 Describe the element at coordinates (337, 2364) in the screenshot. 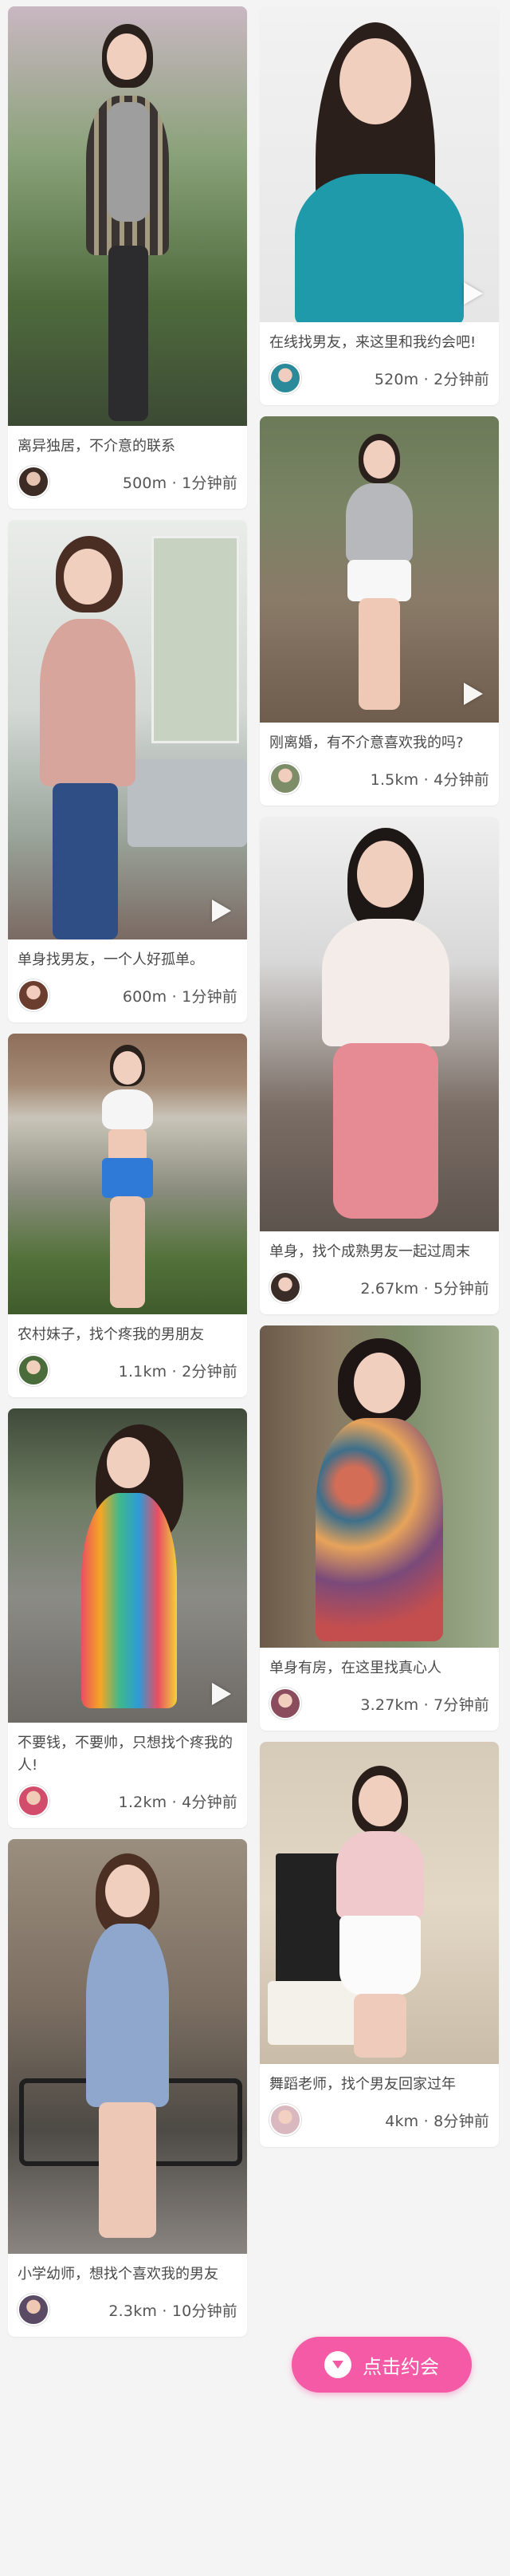

I see `chevron-down-icon` at that location.